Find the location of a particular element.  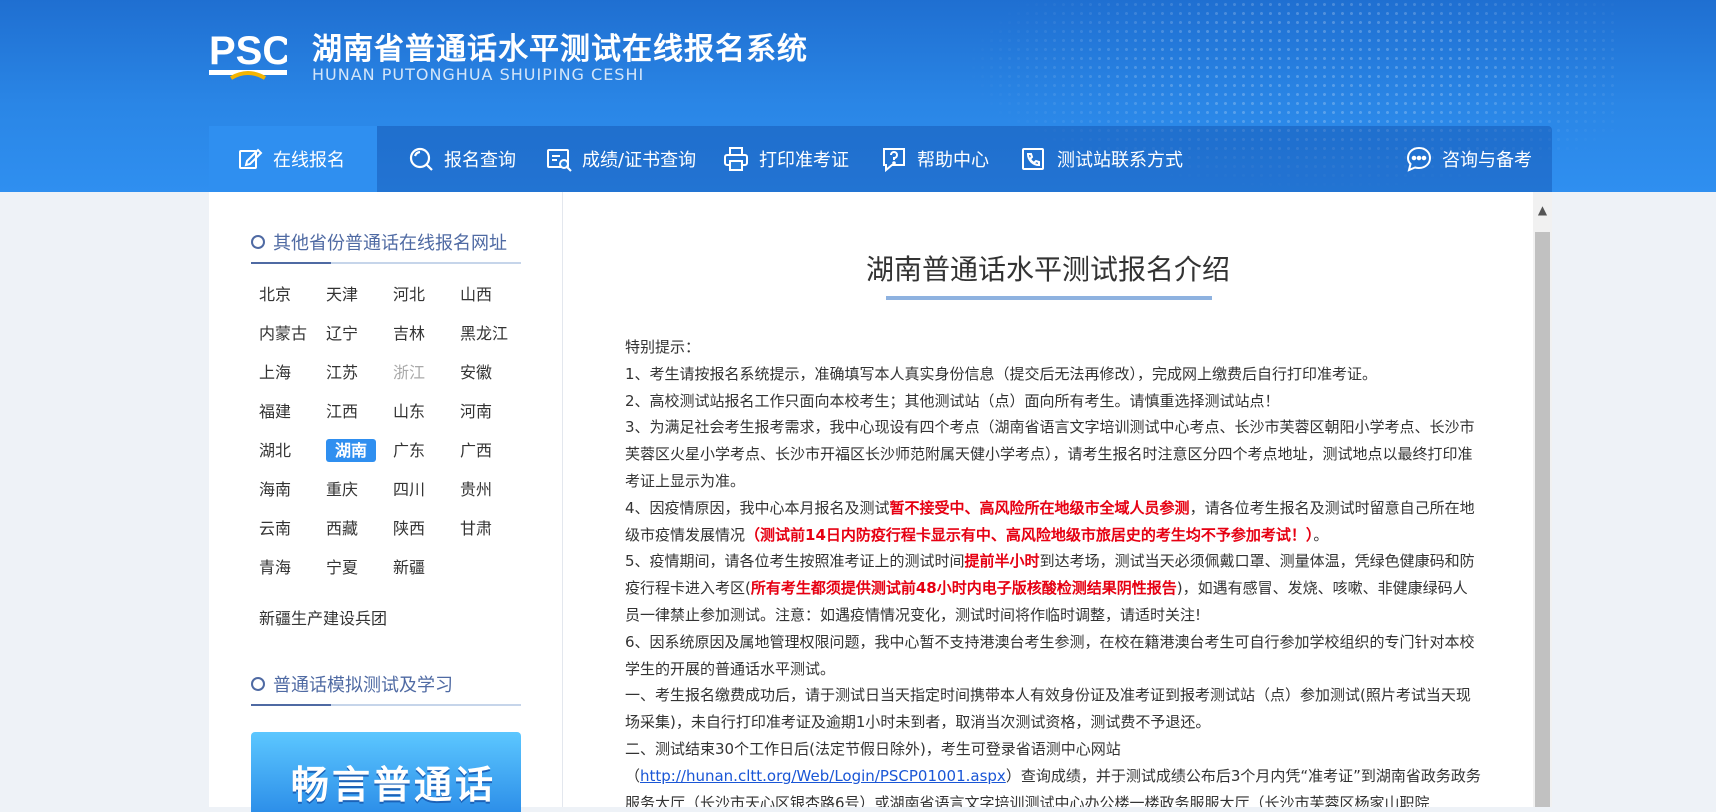

province-link: 西藏 is located at coordinates (351, 529).